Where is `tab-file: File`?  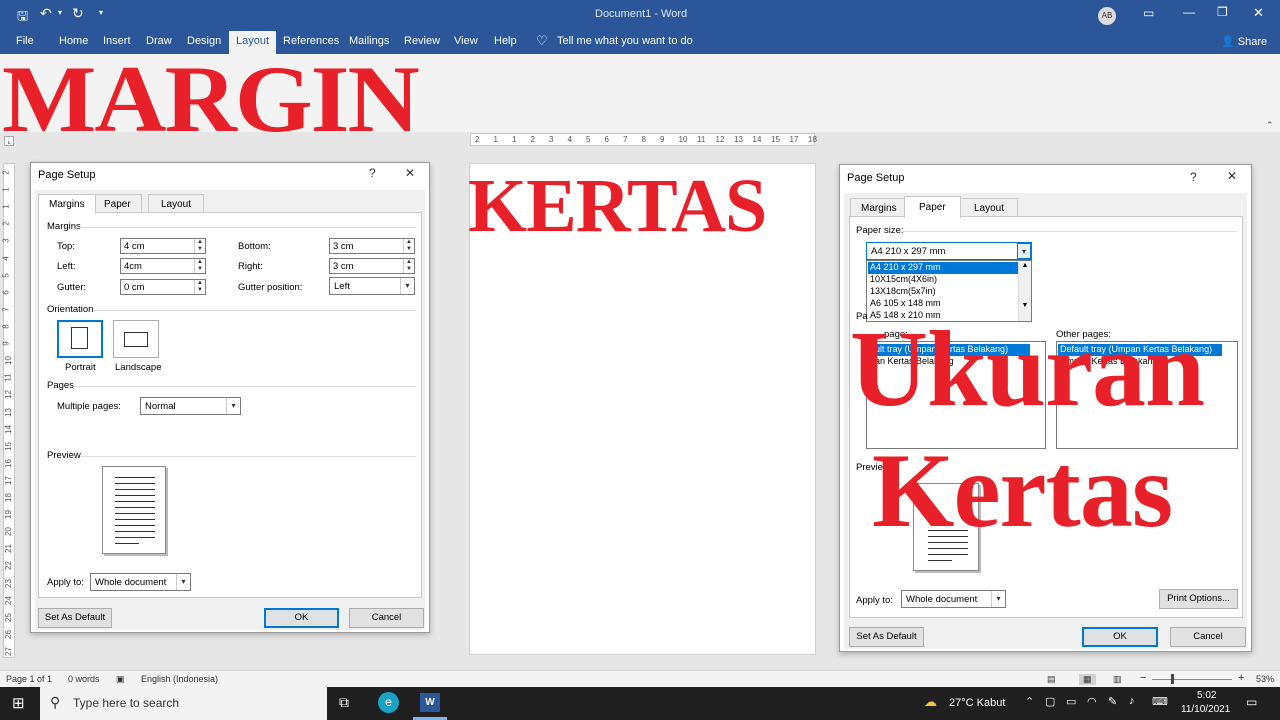 tab-file: File is located at coordinates (25, 41).